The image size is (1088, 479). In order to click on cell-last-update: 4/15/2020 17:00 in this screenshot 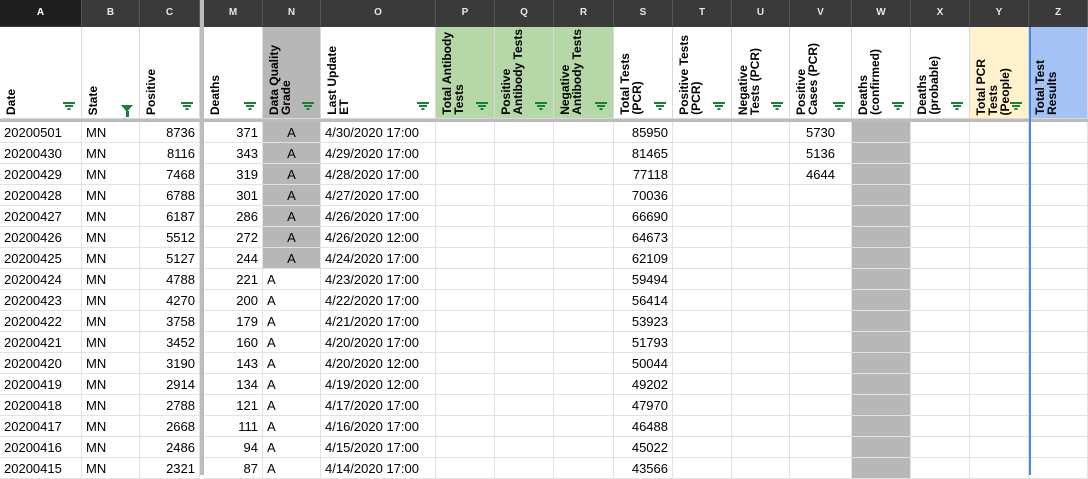, I will do `click(378, 447)`.